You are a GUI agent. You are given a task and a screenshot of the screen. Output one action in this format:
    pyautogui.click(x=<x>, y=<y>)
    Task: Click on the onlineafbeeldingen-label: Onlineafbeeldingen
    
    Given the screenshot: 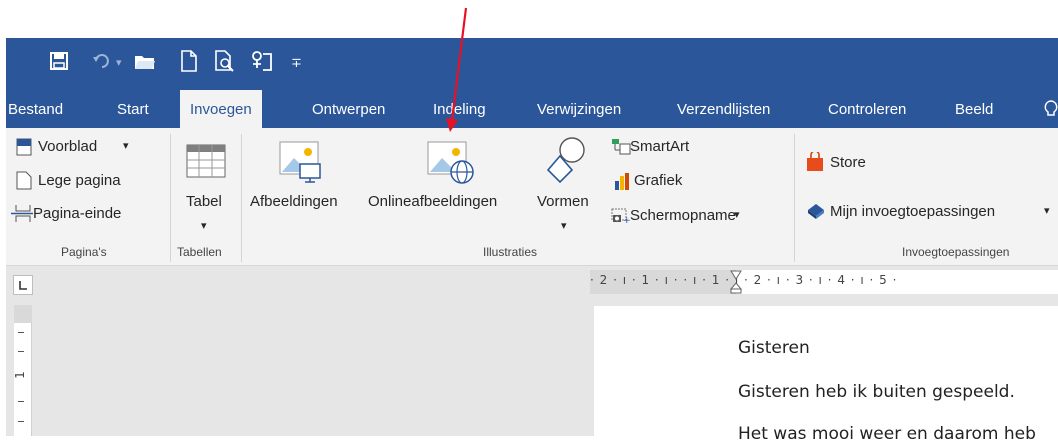 What is the action you would take?
    pyautogui.click(x=433, y=201)
    